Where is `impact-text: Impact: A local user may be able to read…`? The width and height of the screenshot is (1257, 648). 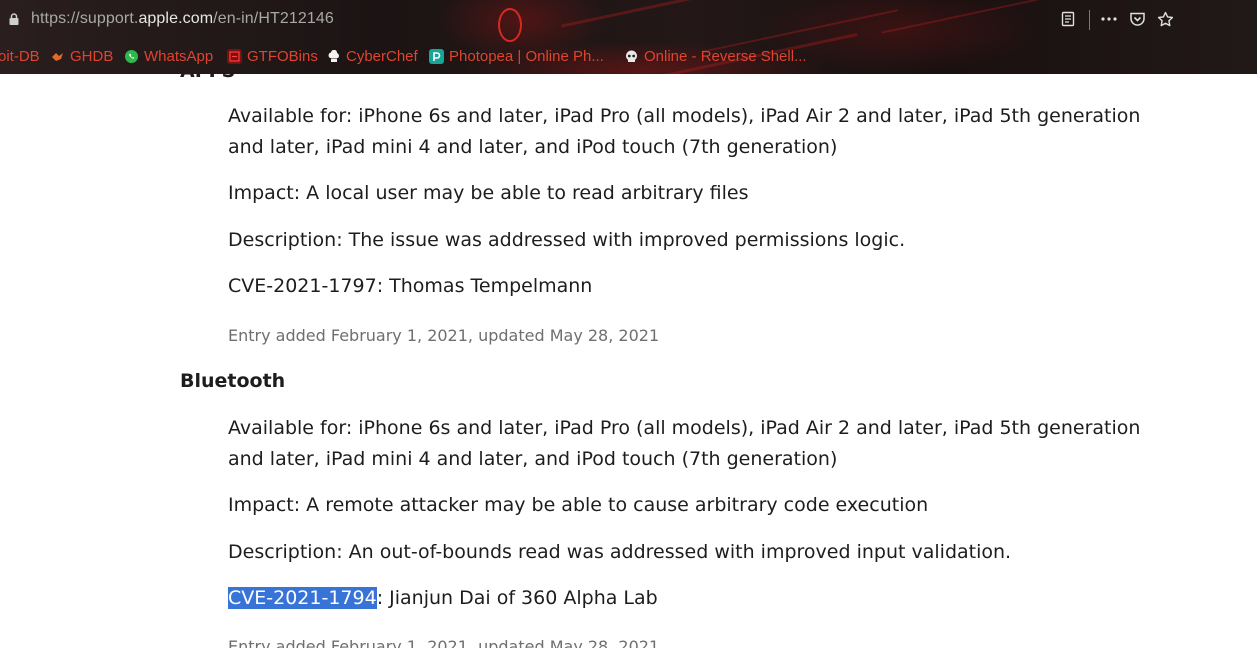 impact-text: Impact: A local user may be able to read… is located at coordinates (488, 193).